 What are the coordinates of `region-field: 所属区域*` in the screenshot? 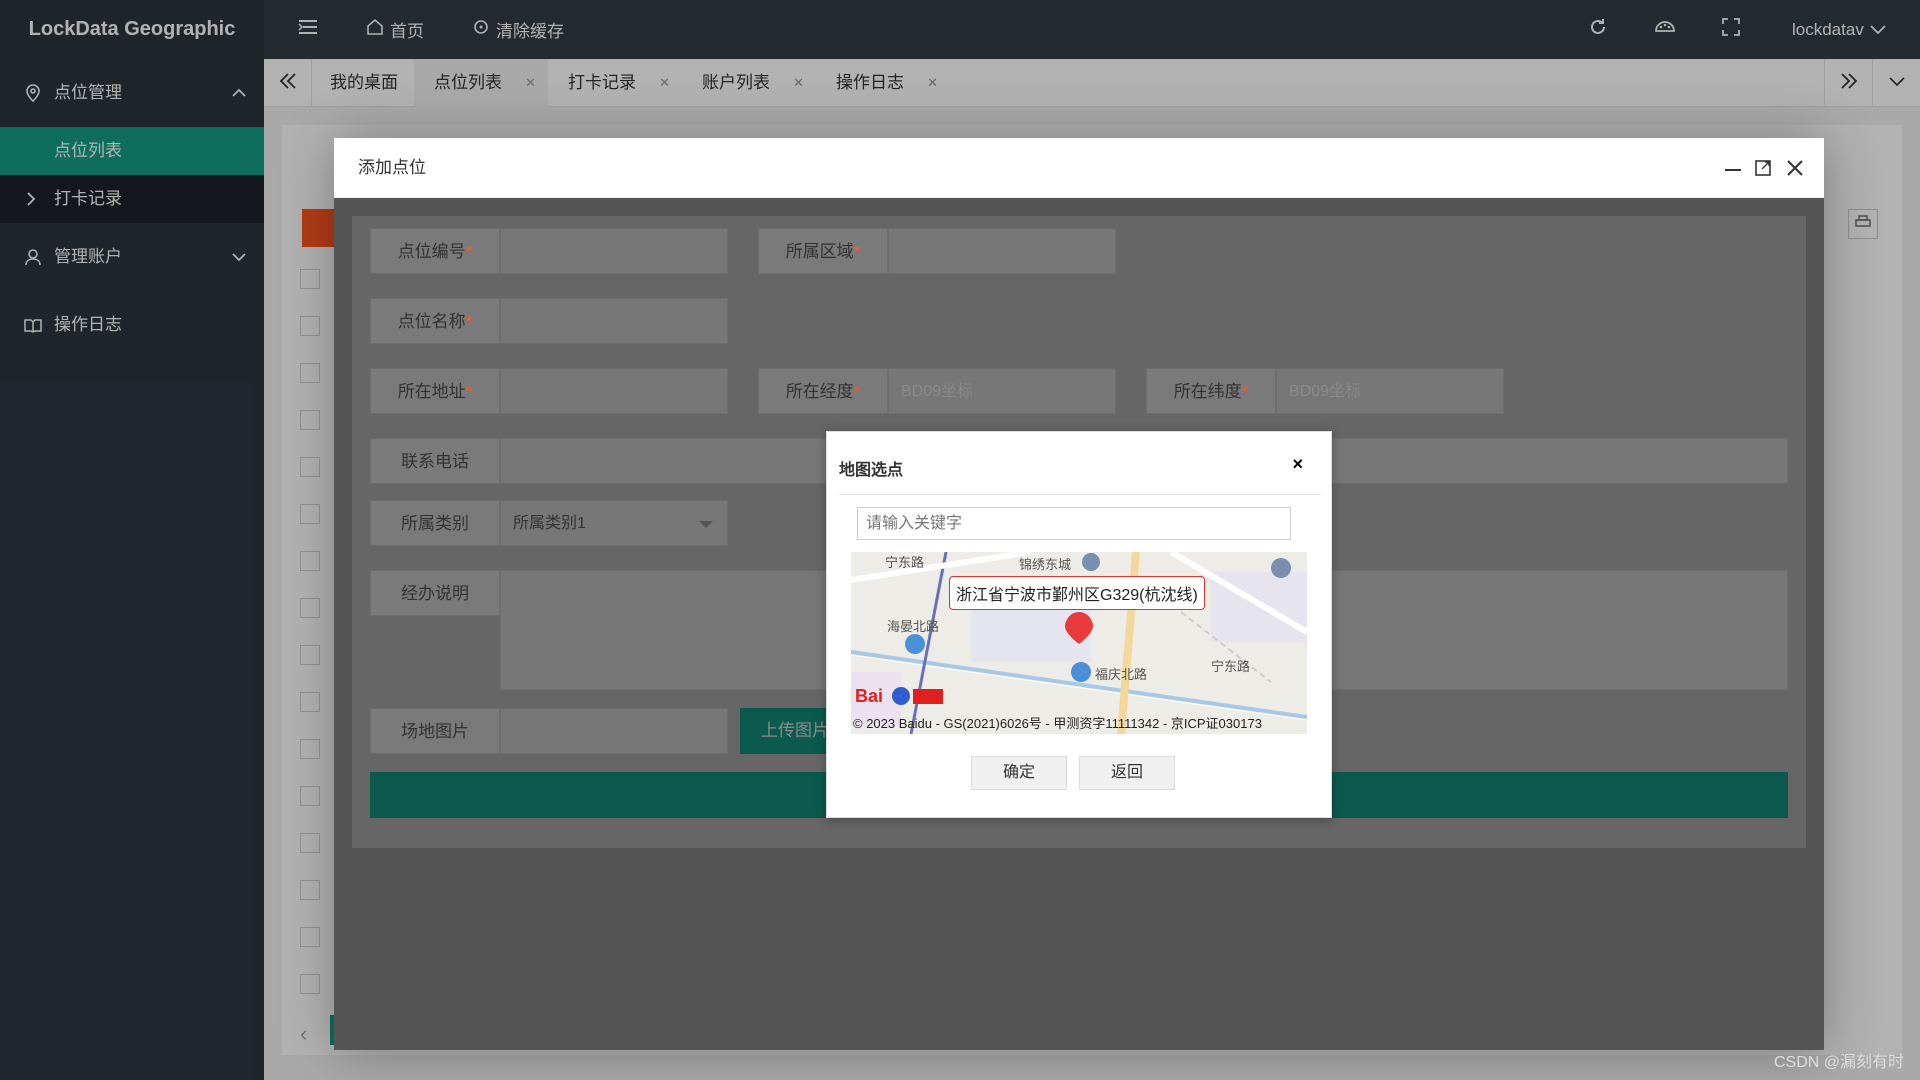 It's located at (937, 251).